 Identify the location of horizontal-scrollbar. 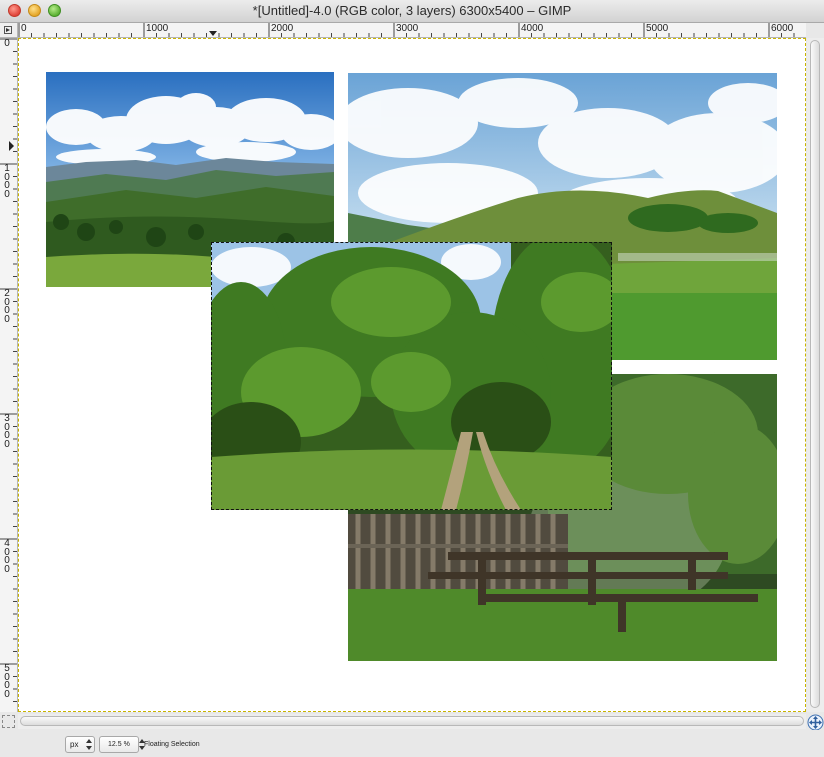
(412, 721).